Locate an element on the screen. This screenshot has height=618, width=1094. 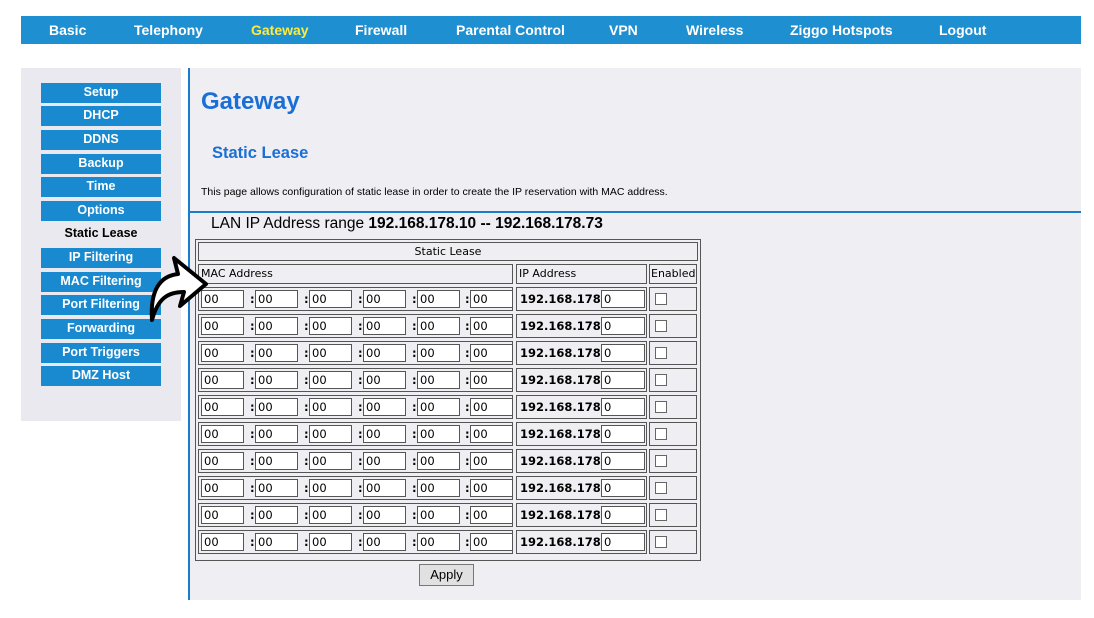
sidebar-item-mac-filtering: MAC Filtering is located at coordinates (101, 282).